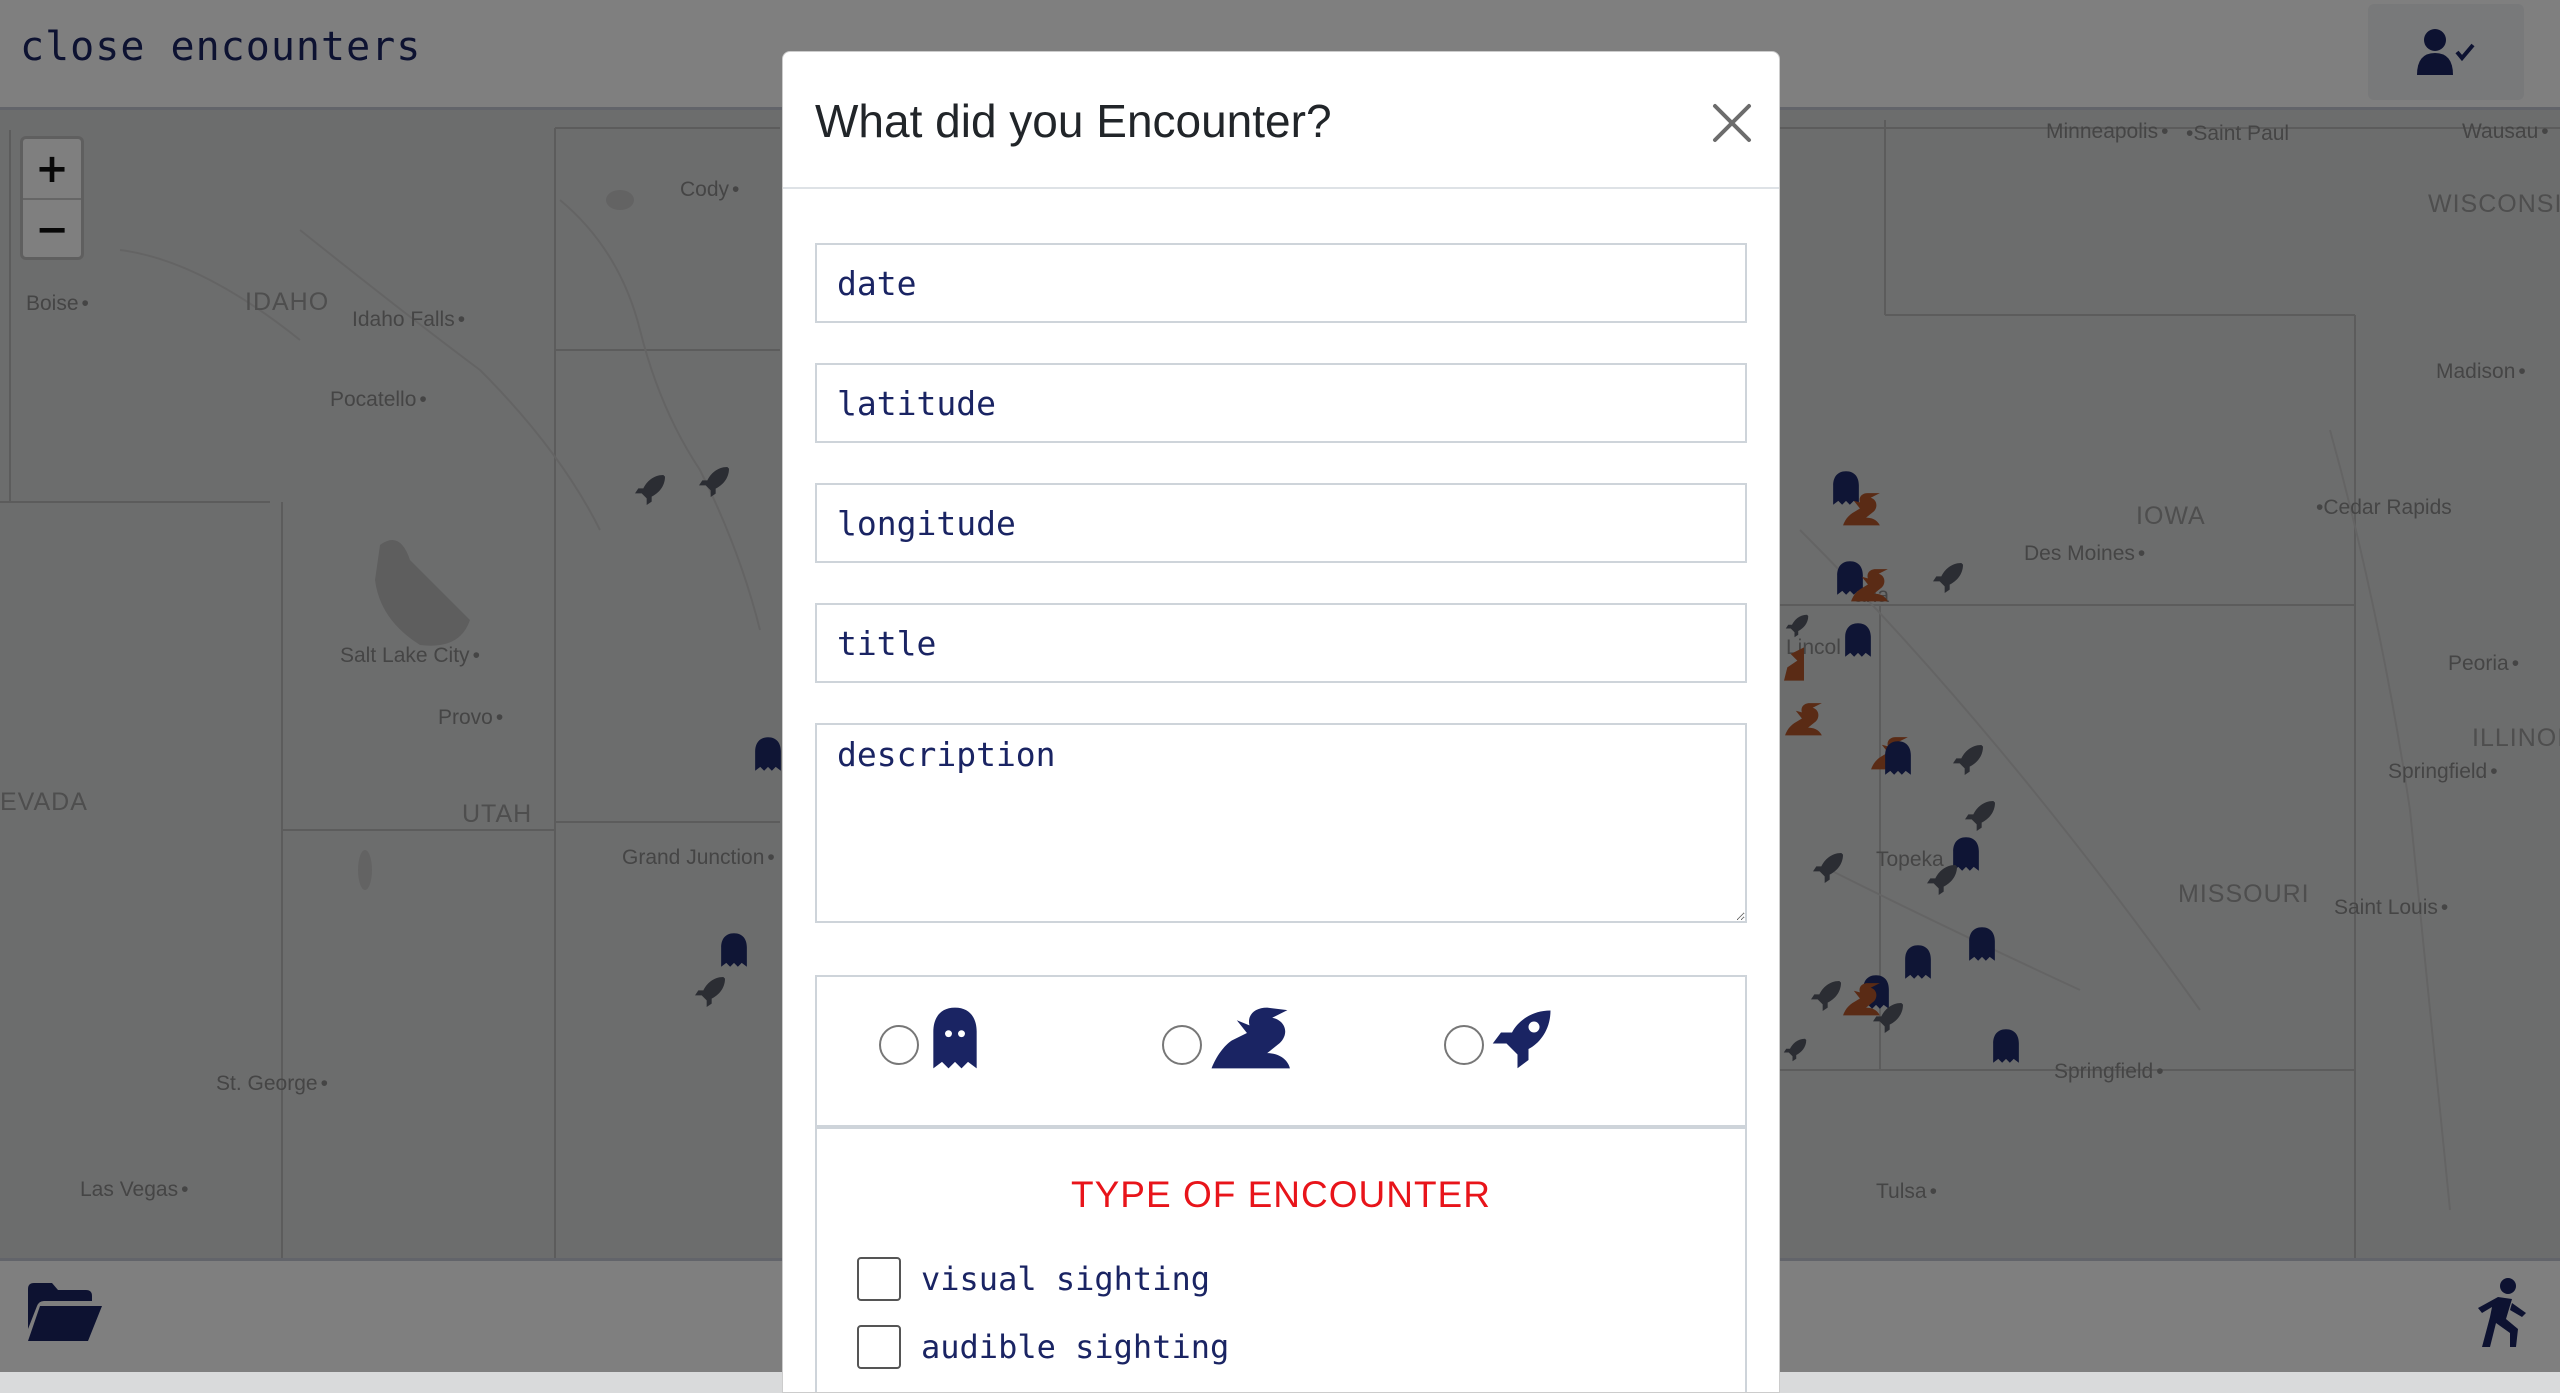 The image size is (2560, 1393). I want to click on visual-sighting-label: visual sighting, so click(1065, 1279).